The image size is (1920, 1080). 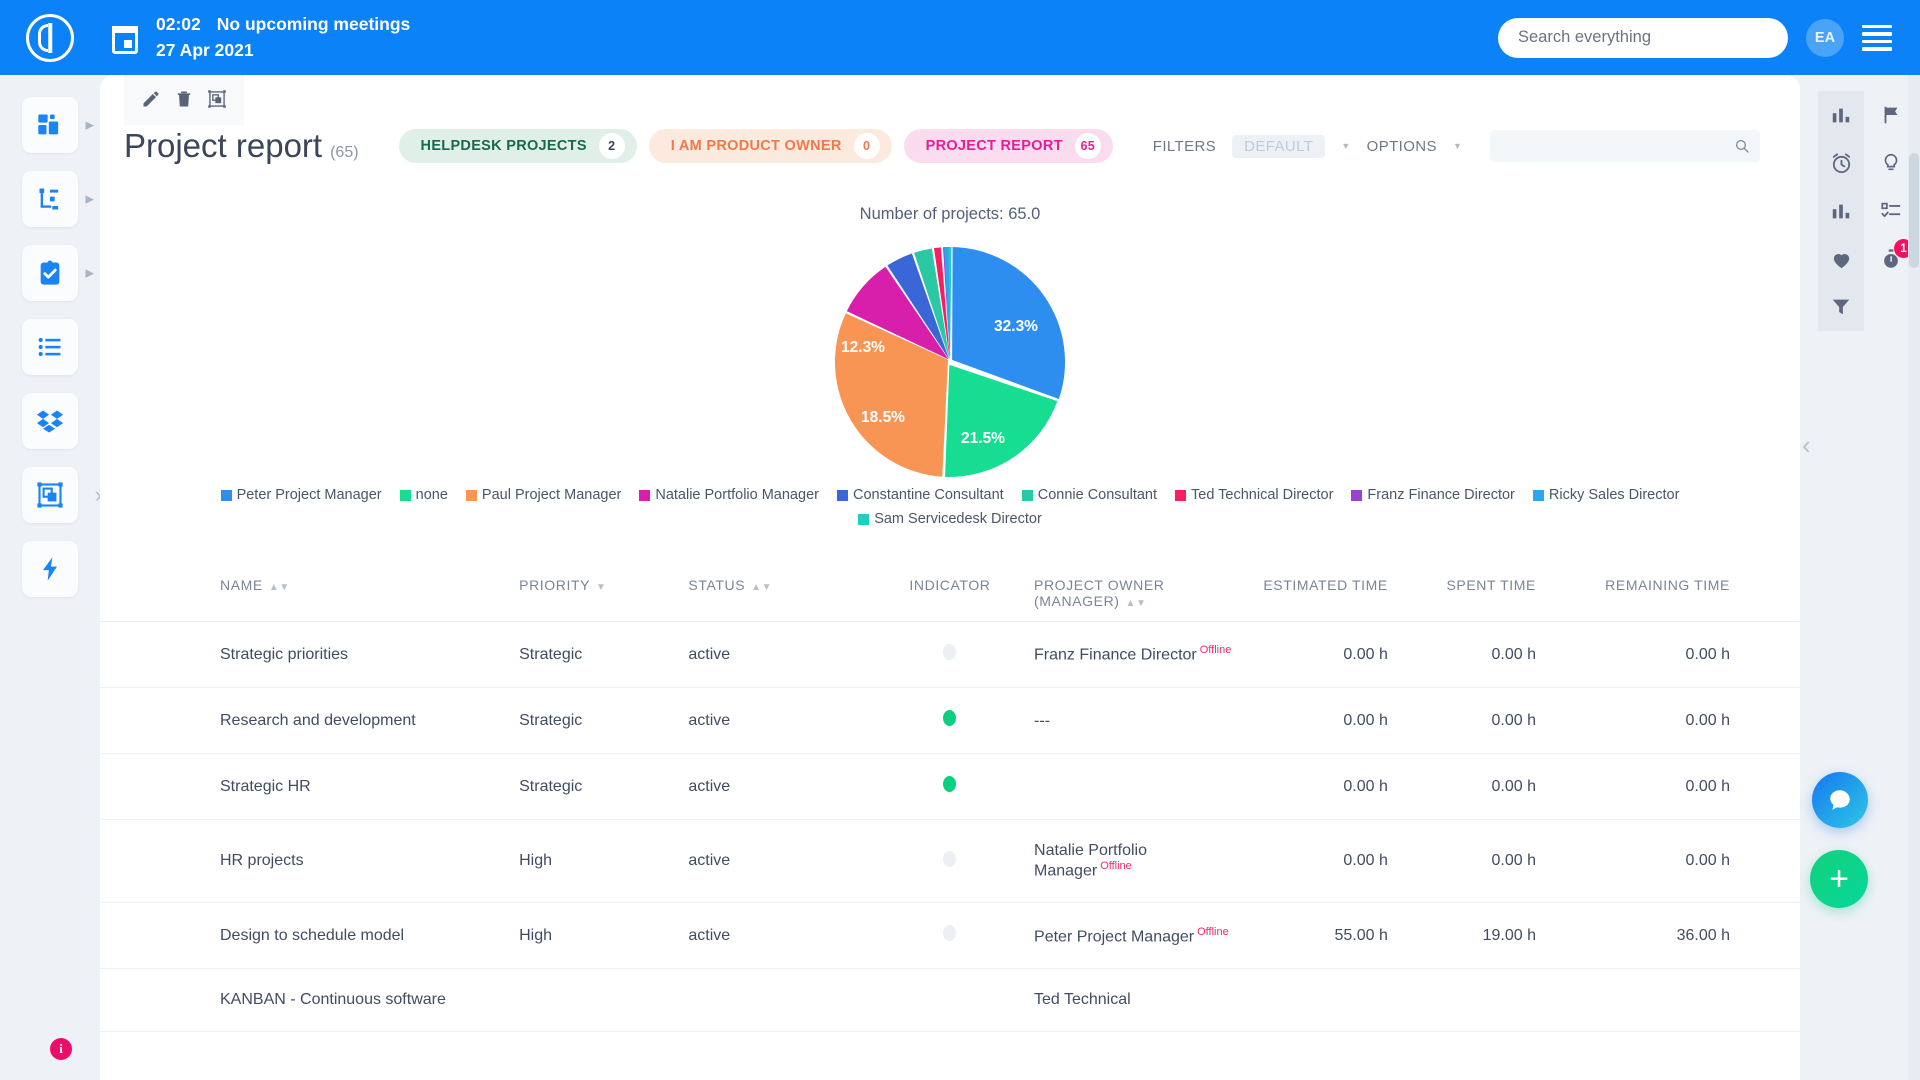 What do you see at coordinates (1471, 861) in the screenshot?
I see `cell-spent-time: 0.00 h` at bounding box center [1471, 861].